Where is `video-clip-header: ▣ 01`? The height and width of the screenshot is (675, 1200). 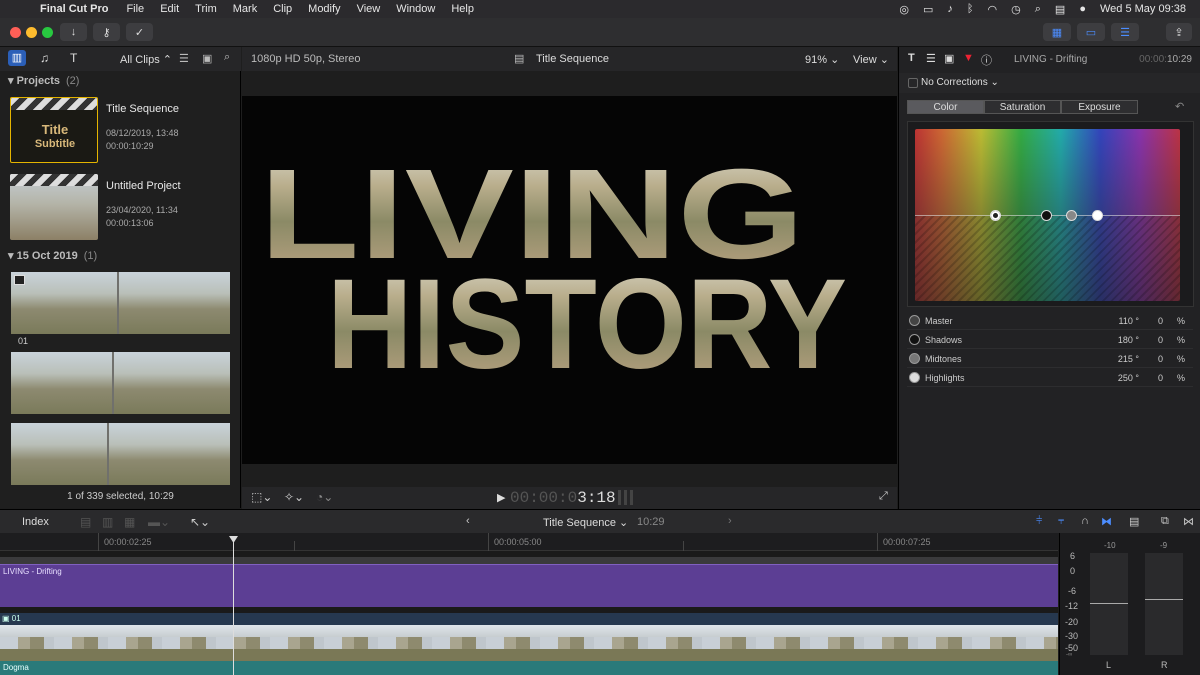 video-clip-header: ▣ 01 is located at coordinates (529, 619).